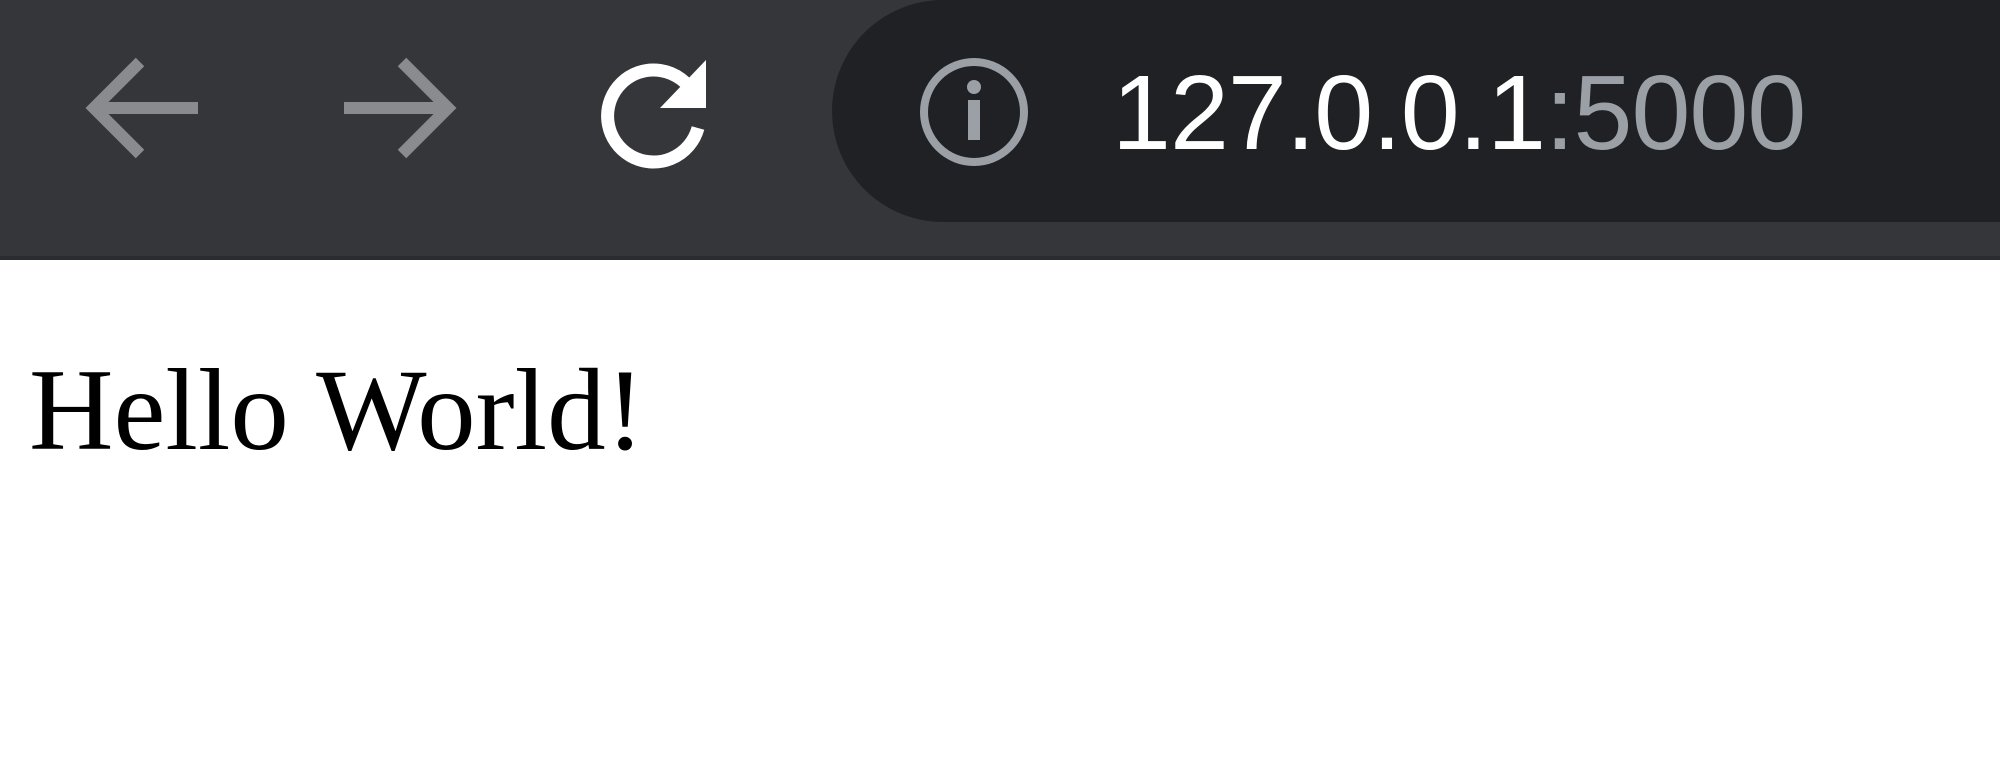 The height and width of the screenshot is (776, 2000). Describe the element at coordinates (1329, 113) in the screenshot. I see `url-host: 127.0.0.1` at that location.